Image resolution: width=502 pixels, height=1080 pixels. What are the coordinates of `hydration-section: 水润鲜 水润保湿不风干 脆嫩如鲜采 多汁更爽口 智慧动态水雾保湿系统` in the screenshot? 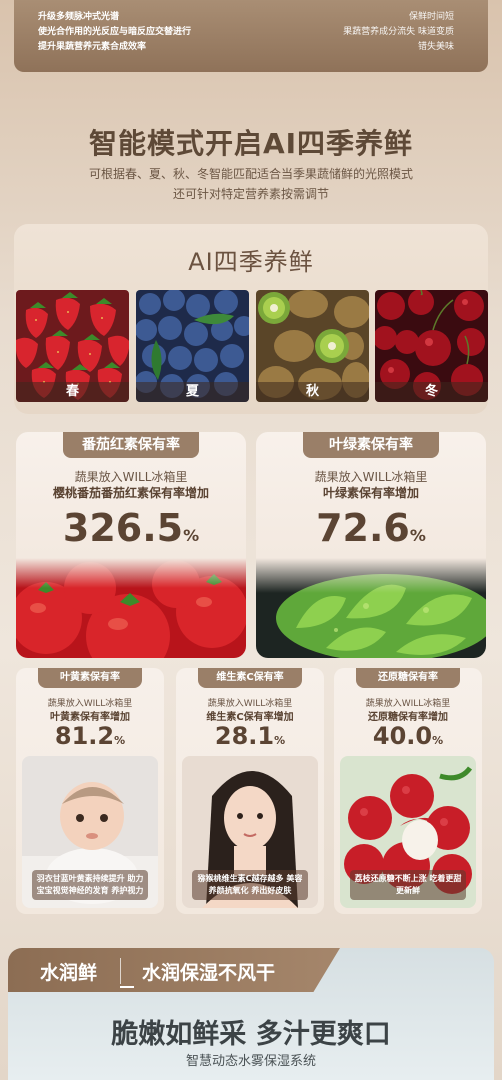 It's located at (251, 1014).